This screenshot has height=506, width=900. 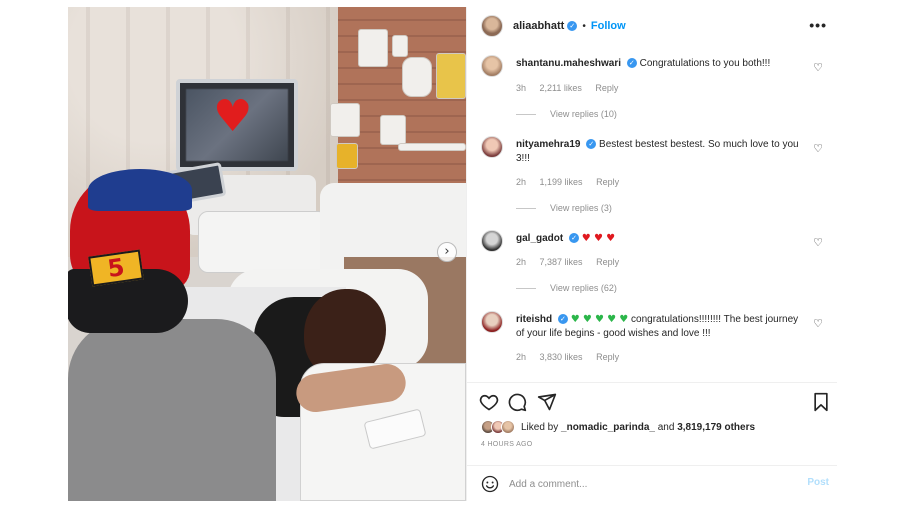 I want to click on wall-monitor-arm, so click(x=345, y=120).